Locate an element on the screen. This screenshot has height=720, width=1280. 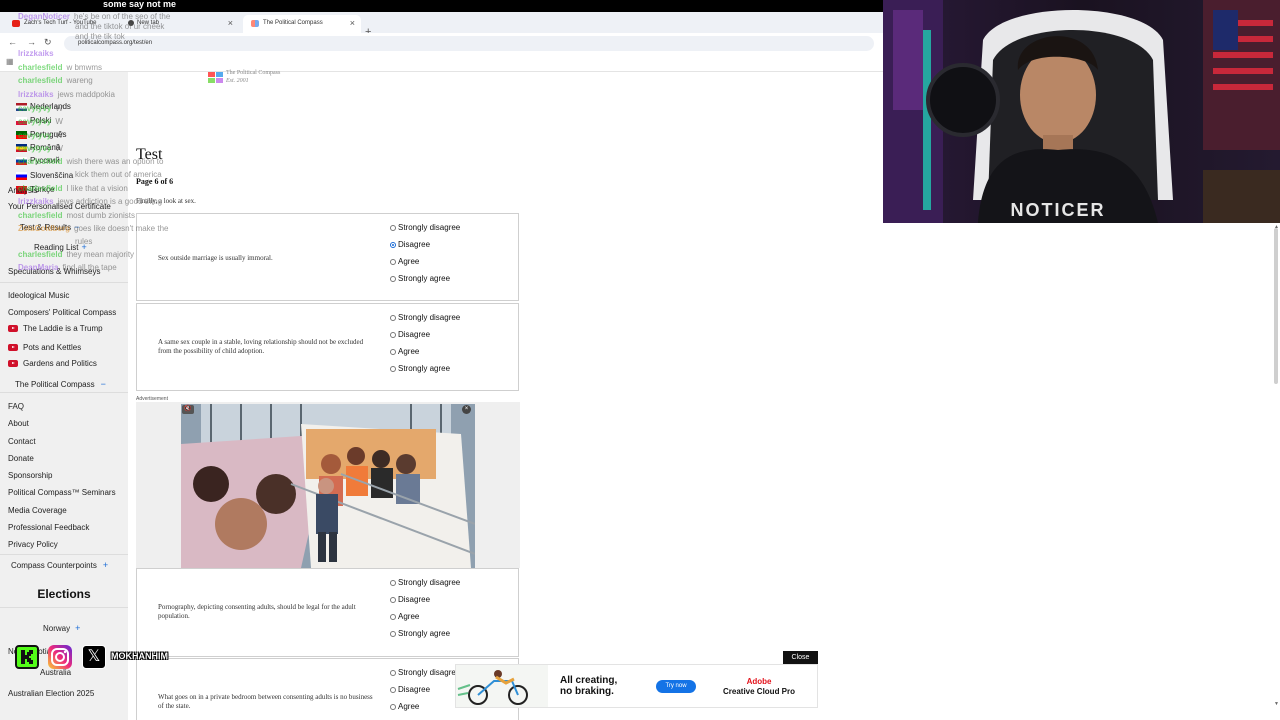
social-handle: MOKHANHIM is located at coordinates (140, 656).